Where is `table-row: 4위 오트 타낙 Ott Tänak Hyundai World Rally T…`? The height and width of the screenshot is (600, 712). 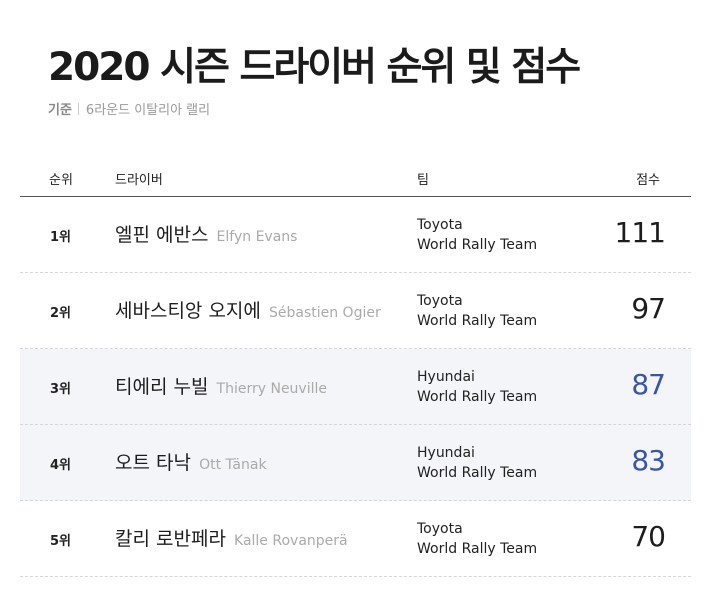
table-row: 4위 오트 타낙 Ott Tänak Hyundai World Rally T… is located at coordinates (355, 463).